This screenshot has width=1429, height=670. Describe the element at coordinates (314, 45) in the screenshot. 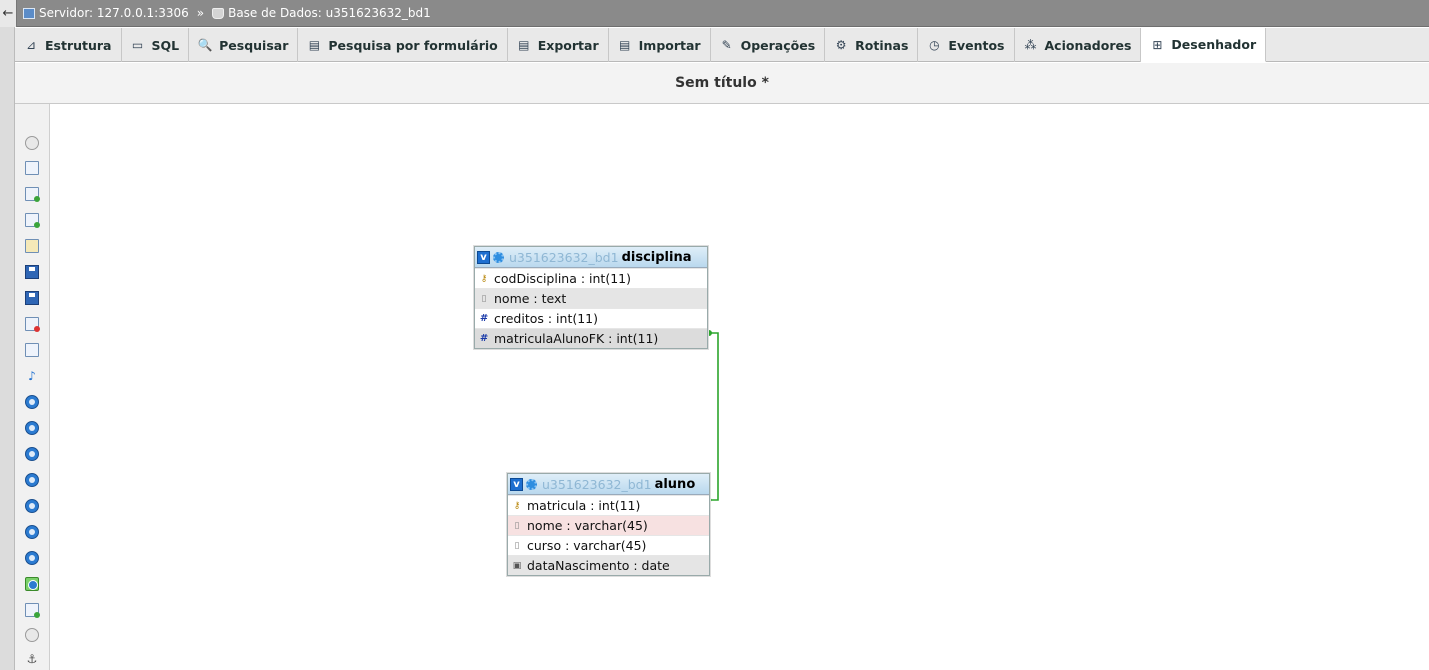

I see `query-form-icon: ▤` at that location.